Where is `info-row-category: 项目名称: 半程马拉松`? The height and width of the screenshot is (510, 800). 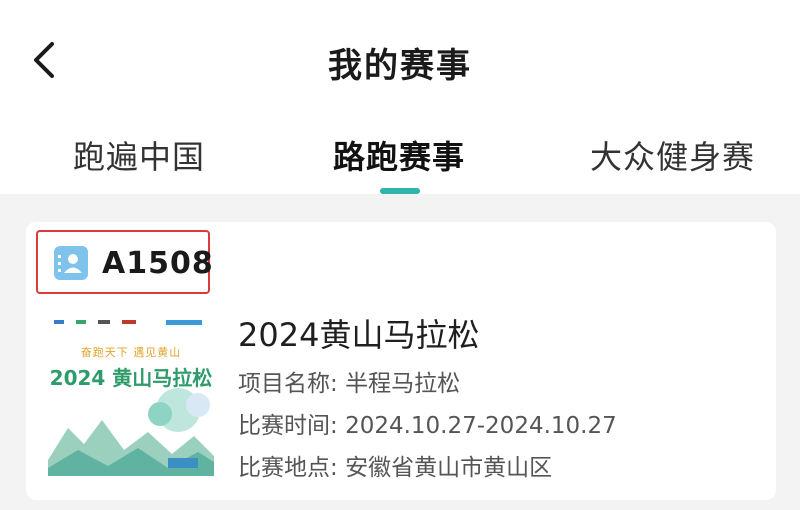 info-row-category: 项目名称: 半程马拉松 is located at coordinates (349, 381).